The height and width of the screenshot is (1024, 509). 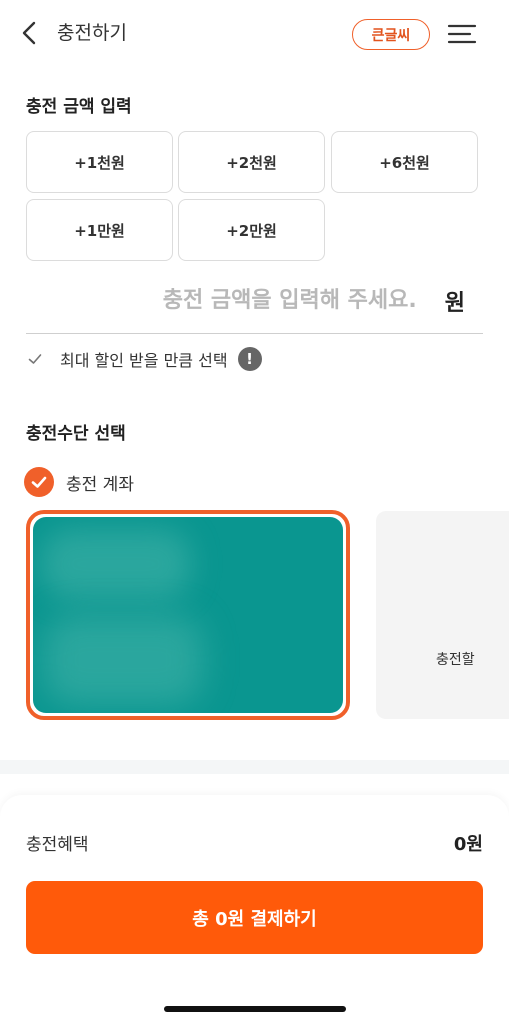 What do you see at coordinates (455, 660) in the screenshot?
I see `add-charge-account-label: 충전할` at bounding box center [455, 660].